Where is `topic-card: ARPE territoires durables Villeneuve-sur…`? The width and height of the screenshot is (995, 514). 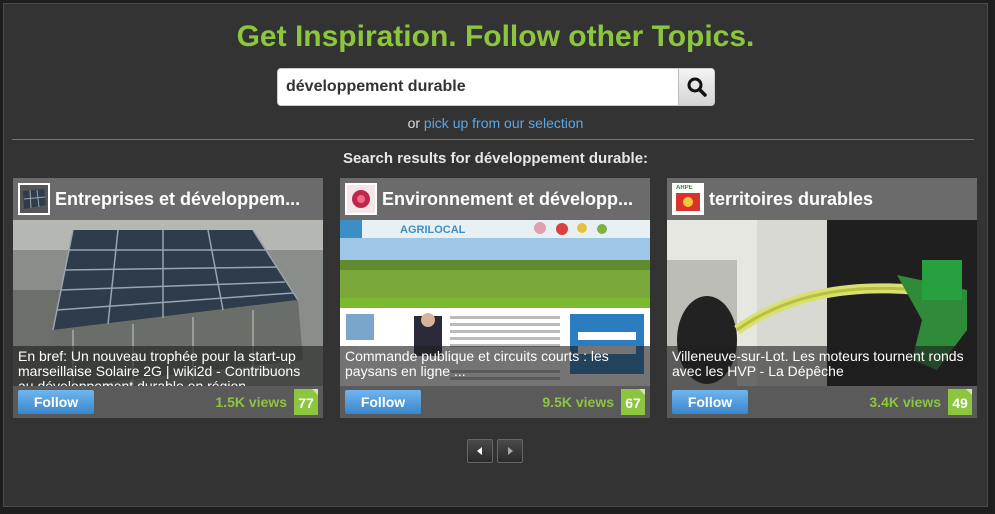
topic-card: ARPE territoires durables Villeneuve-sur… is located at coordinates (822, 298).